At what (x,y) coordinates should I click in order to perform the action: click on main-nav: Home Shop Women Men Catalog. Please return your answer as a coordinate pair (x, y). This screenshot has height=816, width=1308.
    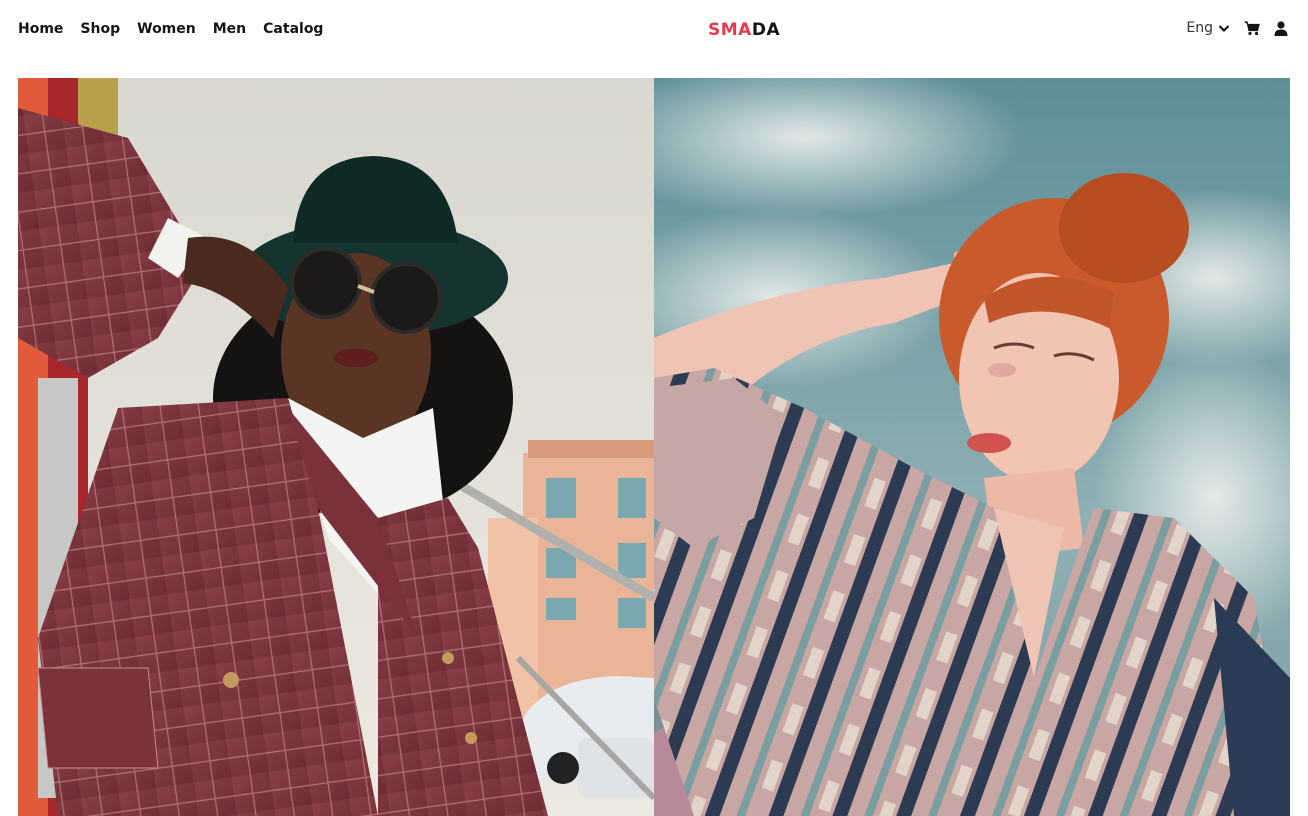
    Looking at the image, I should click on (170, 29).